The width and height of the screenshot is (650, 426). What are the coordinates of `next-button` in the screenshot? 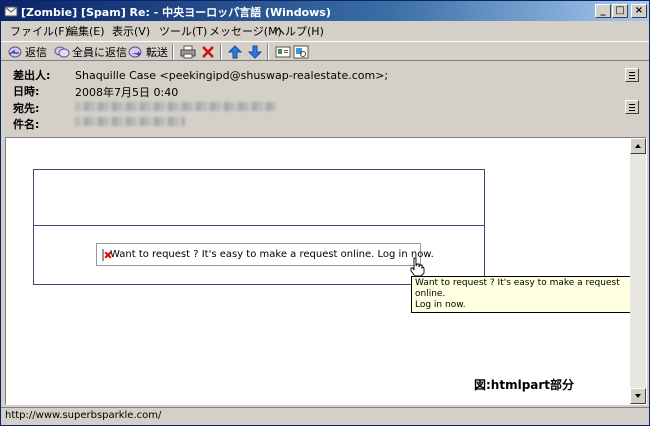 It's located at (256, 51).